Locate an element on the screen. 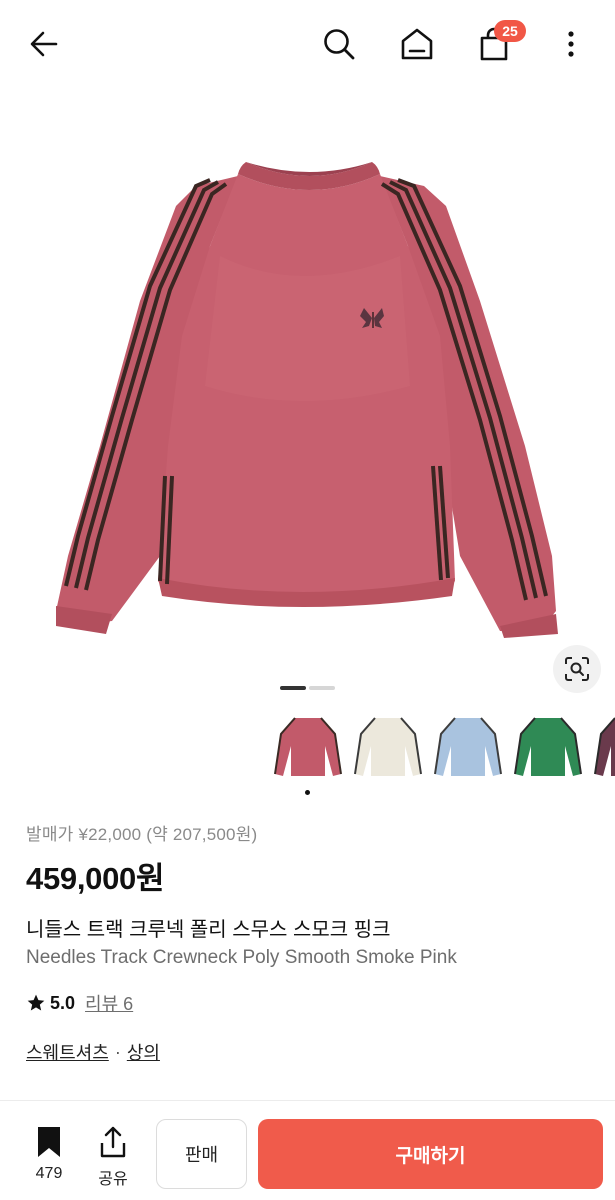 The image size is (615, 1200). sell-button: 판매 is located at coordinates (201, 1154).